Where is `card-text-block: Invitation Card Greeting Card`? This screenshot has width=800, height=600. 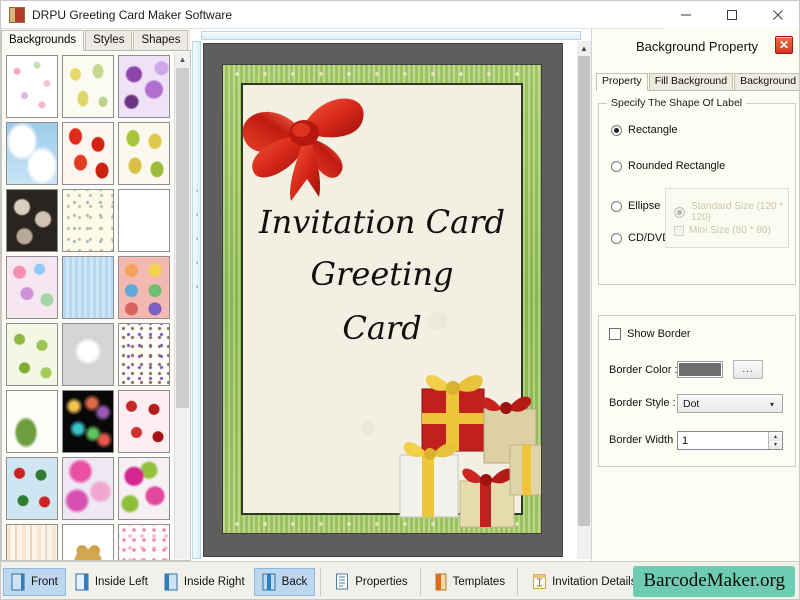
card-text-block: Invitation Card Greeting Card is located at coordinates (382, 275).